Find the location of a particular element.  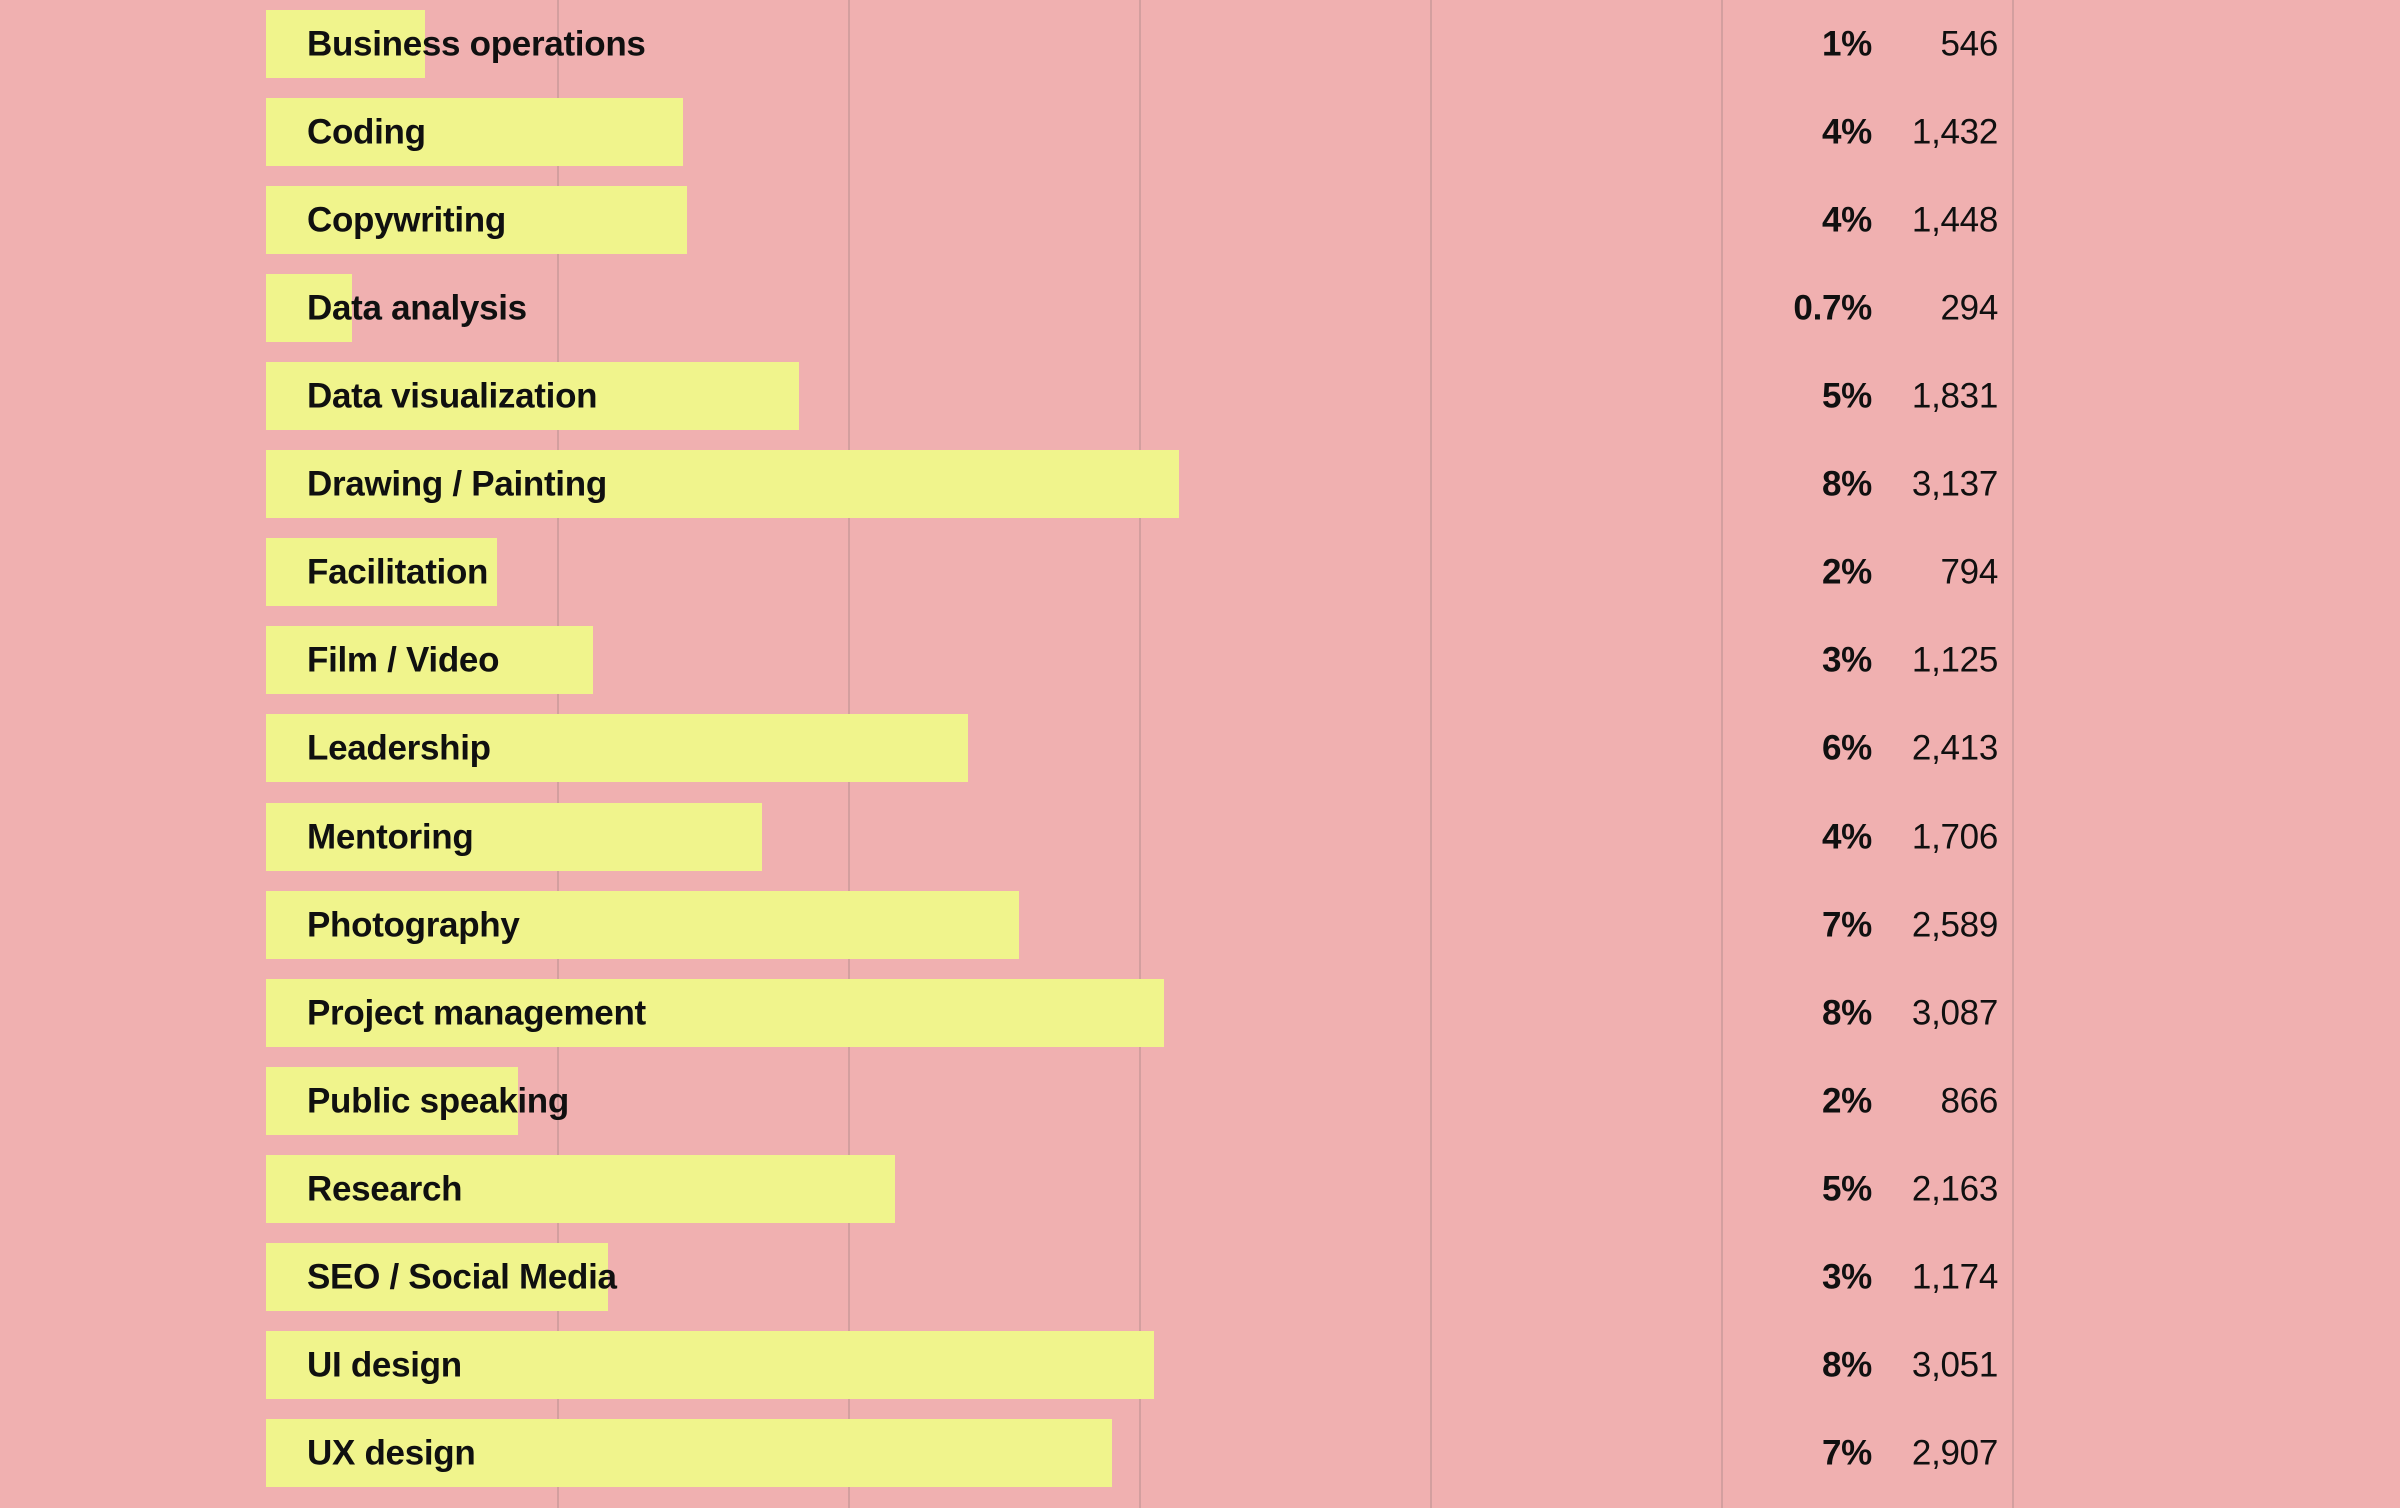

chart-row: Mentoring 4% 1,706 is located at coordinates (1200, 836).